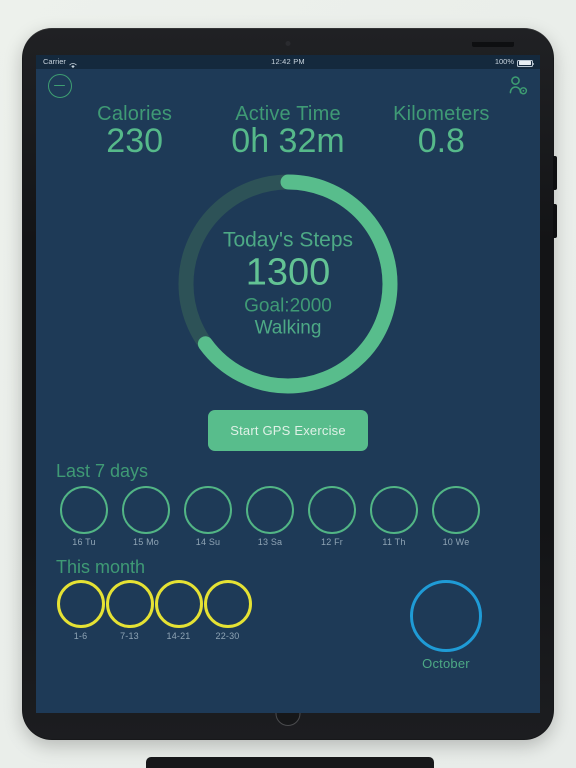  I want to click on day-item: 15 Mo, so click(146, 516).